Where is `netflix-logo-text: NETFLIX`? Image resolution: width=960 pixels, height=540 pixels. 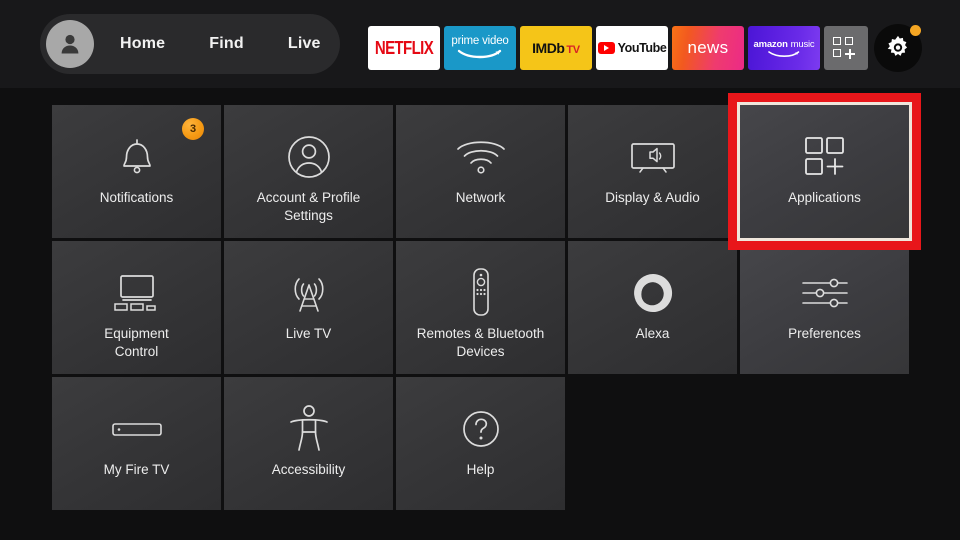
netflix-logo-text: NETFLIX is located at coordinates (404, 48).